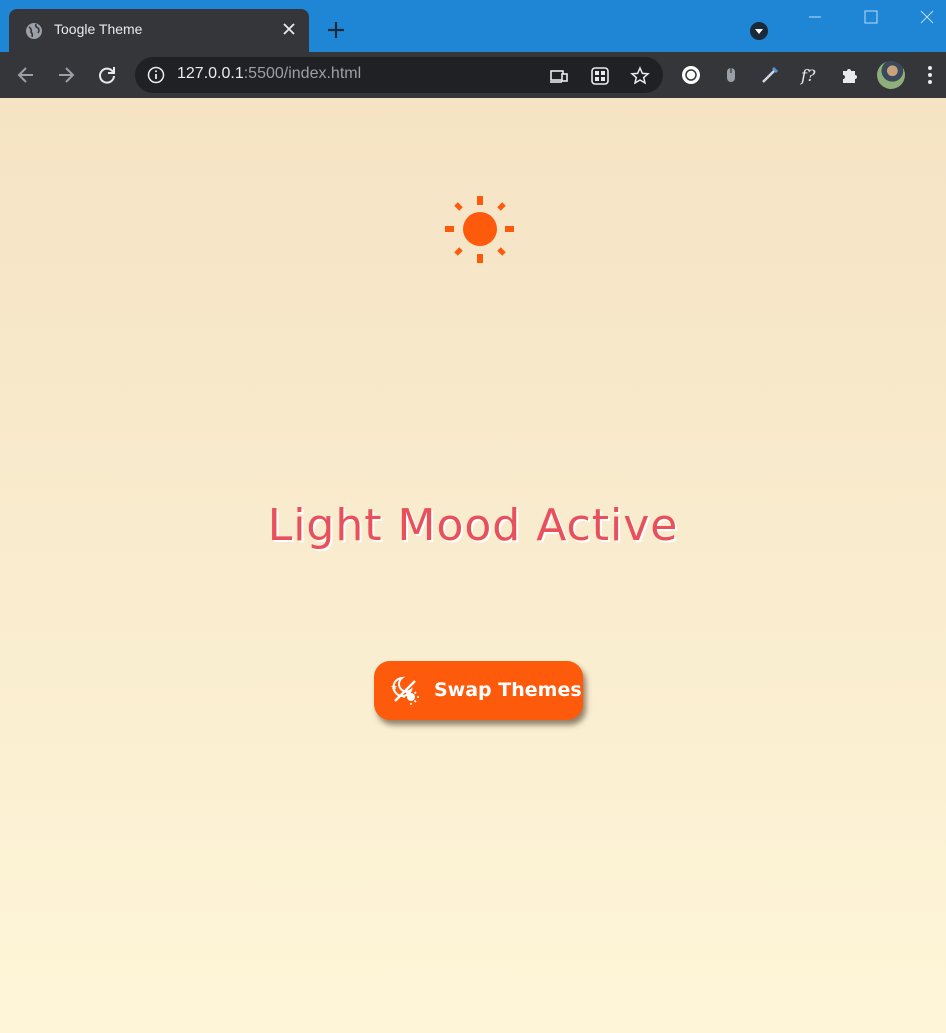 This screenshot has height=1033, width=946. I want to click on address-bar: 127.0.0.1:5500/index.html, so click(399, 75).